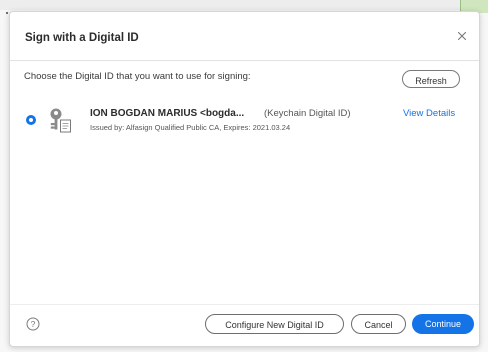  I want to click on cancel-button: Cancel, so click(378, 324).